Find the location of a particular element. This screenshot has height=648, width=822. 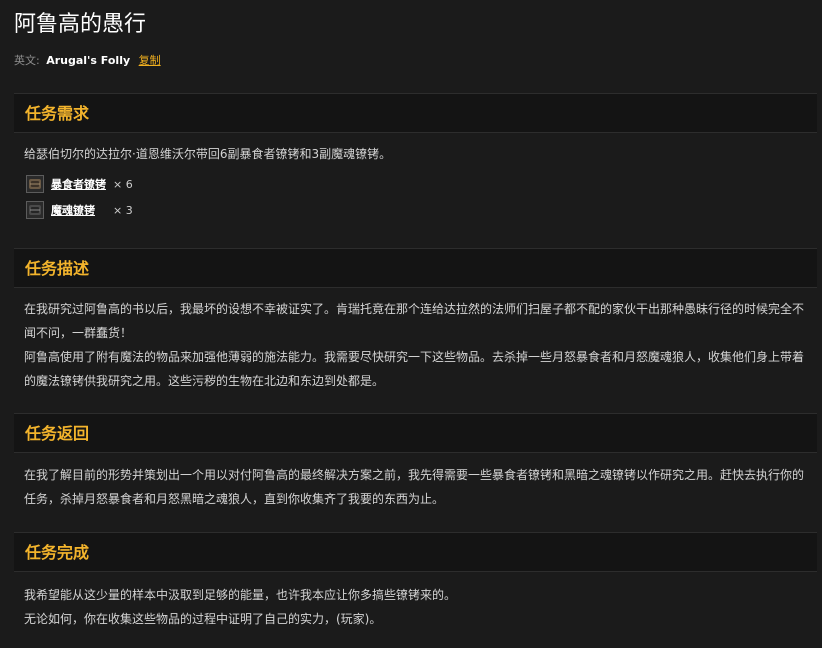

item-link: 魔魂镣铐 is located at coordinates (79, 210).